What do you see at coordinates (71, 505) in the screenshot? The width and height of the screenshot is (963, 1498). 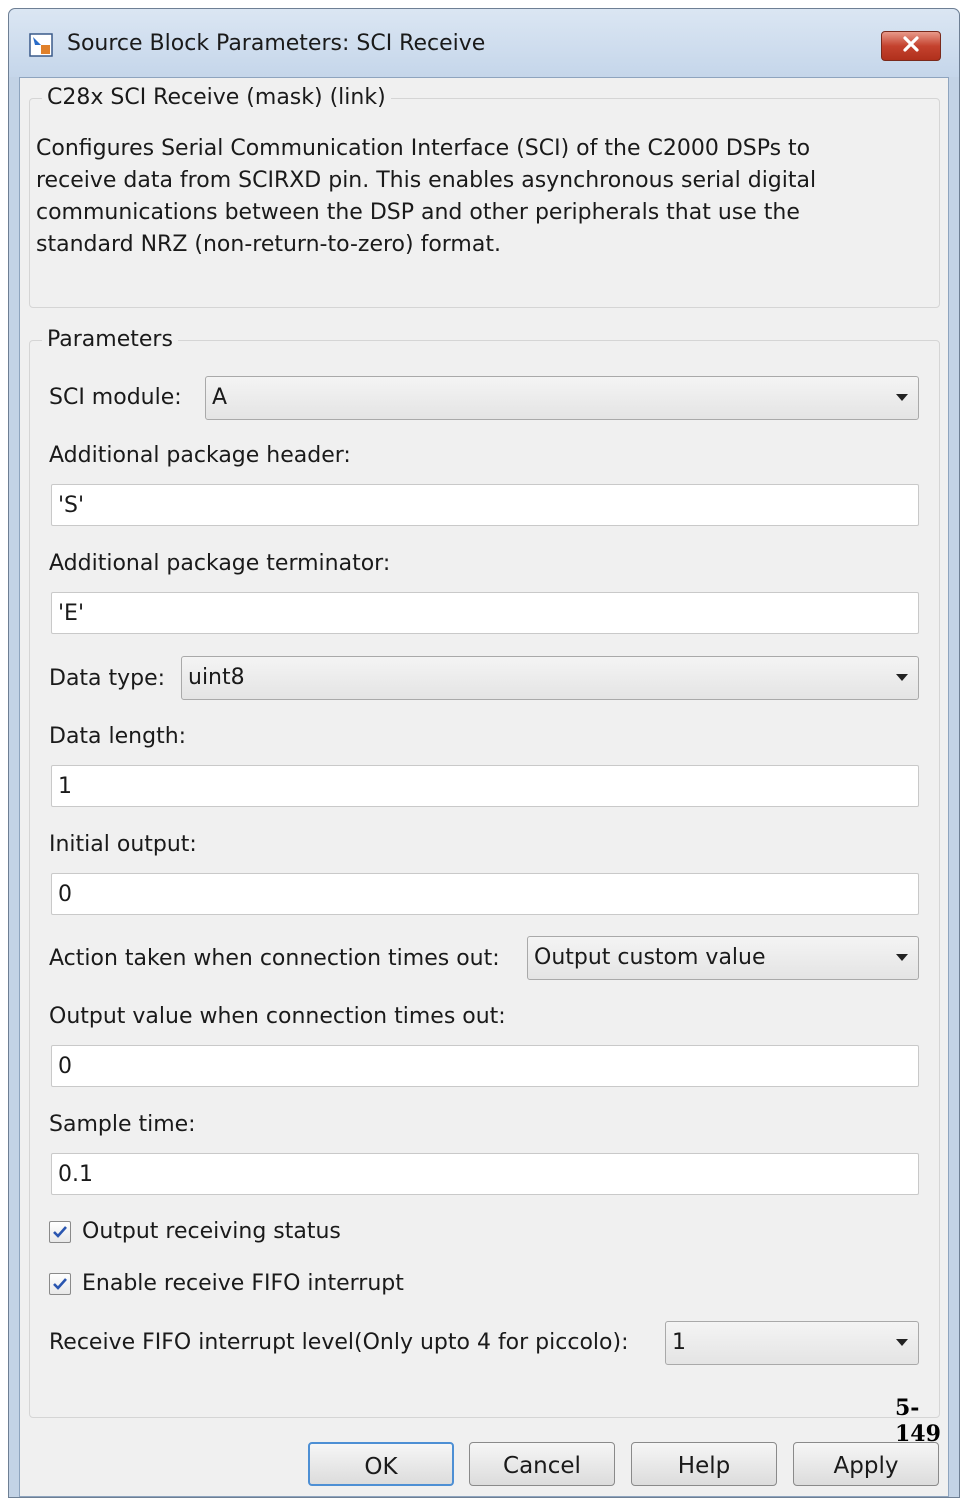 I see `package-header-value: 'S'` at bounding box center [71, 505].